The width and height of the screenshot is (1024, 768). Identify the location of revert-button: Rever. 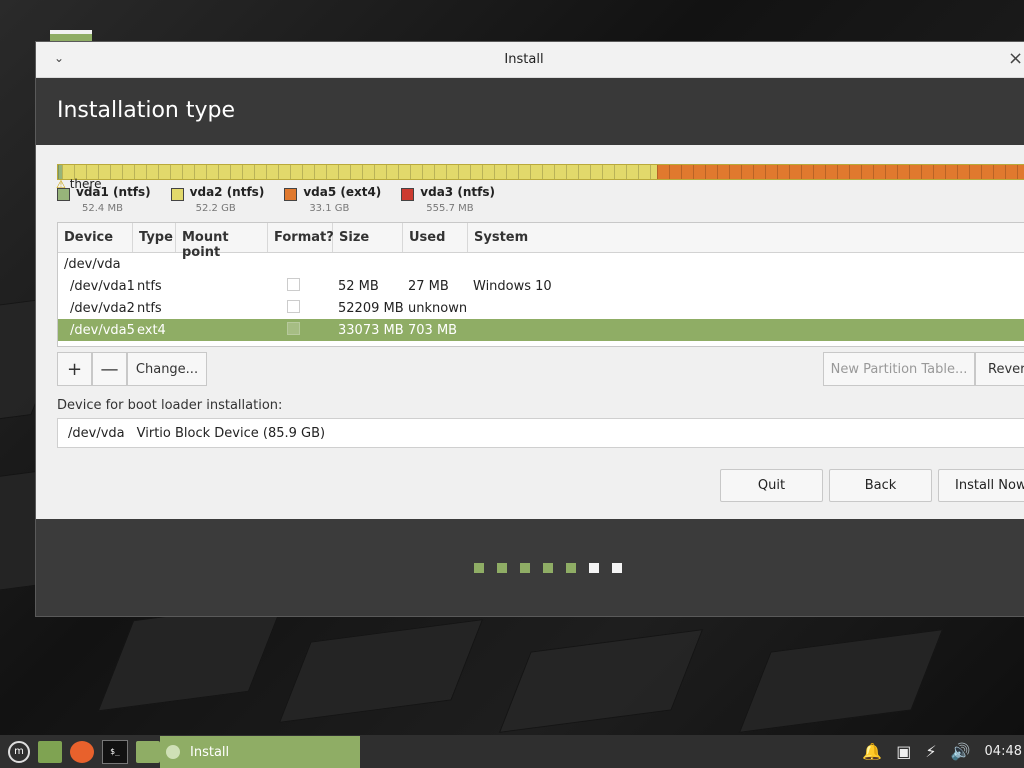
(999, 369).